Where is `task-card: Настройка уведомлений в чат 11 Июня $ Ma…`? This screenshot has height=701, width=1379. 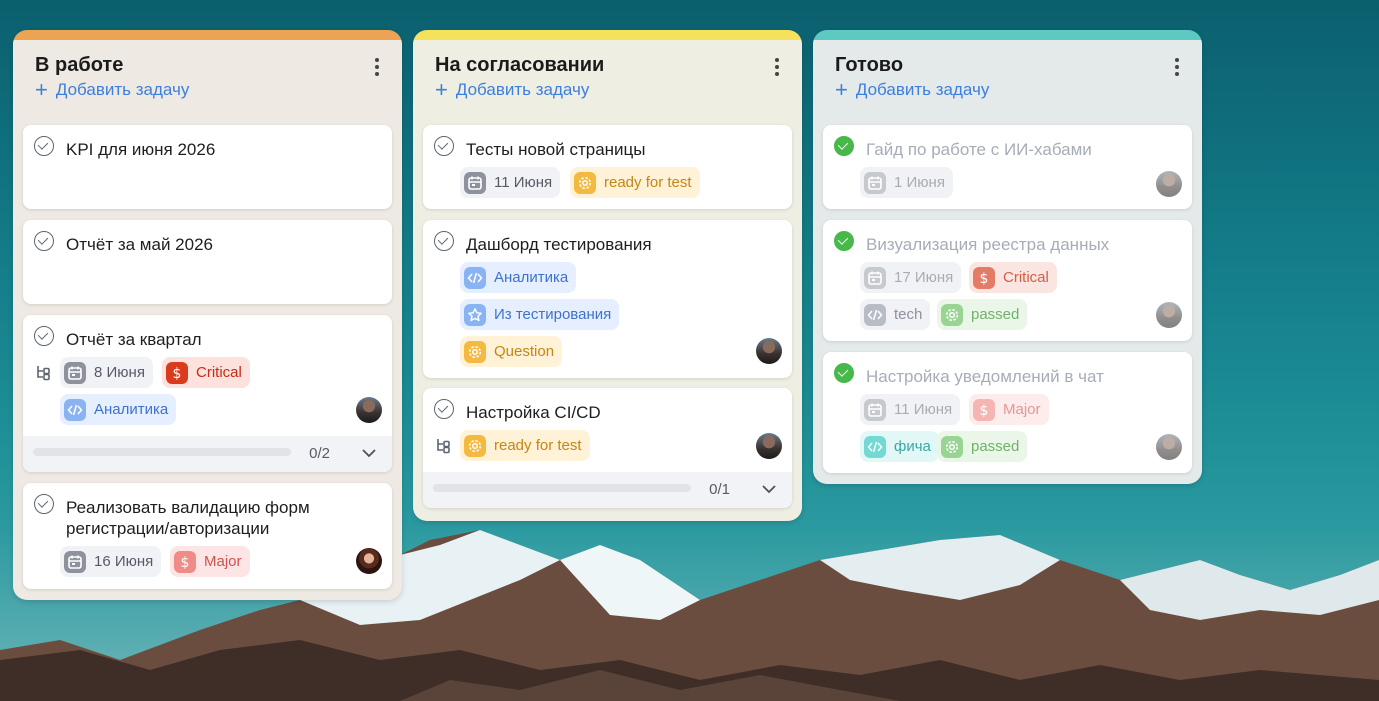
task-card: Настройка уведомлений в чат 11 Июня $ Ma… is located at coordinates (1007, 412).